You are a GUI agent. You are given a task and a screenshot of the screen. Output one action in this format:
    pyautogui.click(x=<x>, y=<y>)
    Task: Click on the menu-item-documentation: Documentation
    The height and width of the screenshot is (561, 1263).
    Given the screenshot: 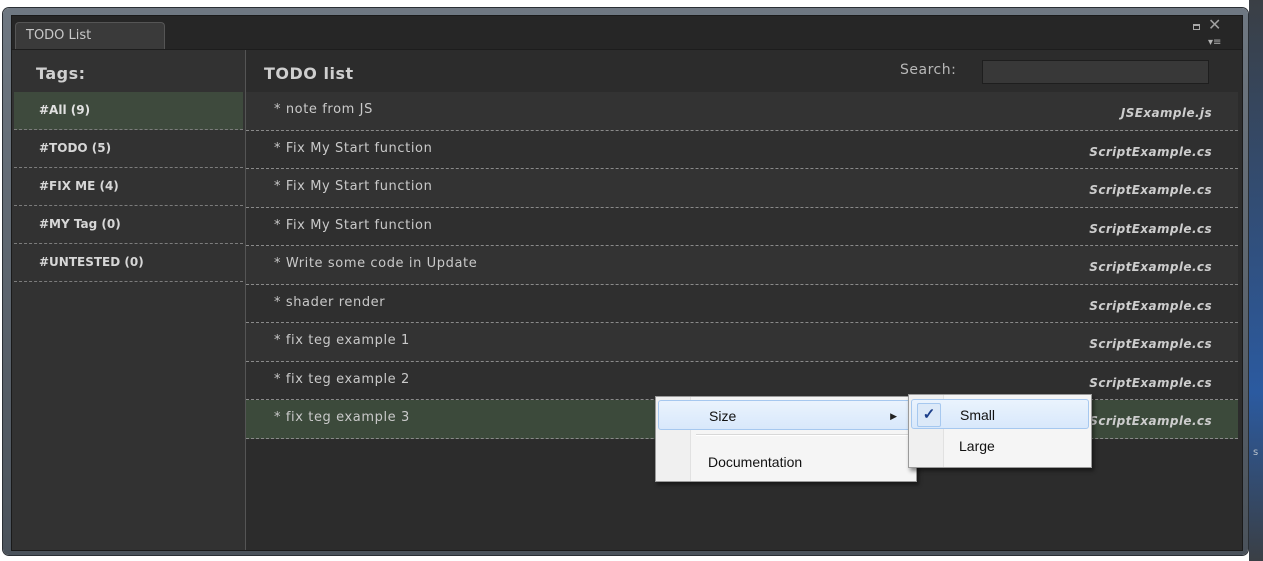 What is the action you would take?
    pyautogui.click(x=786, y=462)
    